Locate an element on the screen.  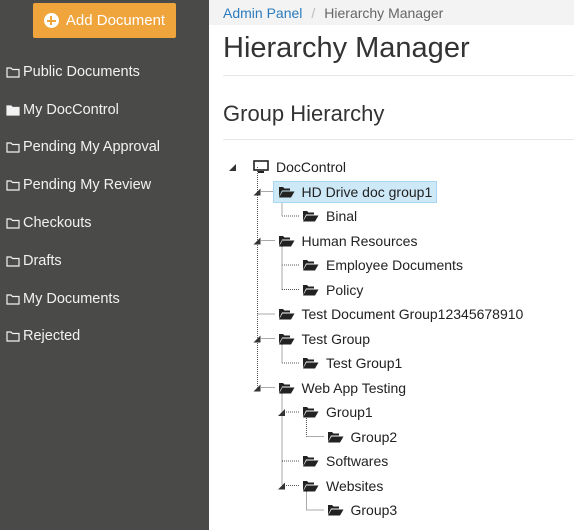
sidebar-item-my-doccontrol: My DocControl is located at coordinates (104, 110).